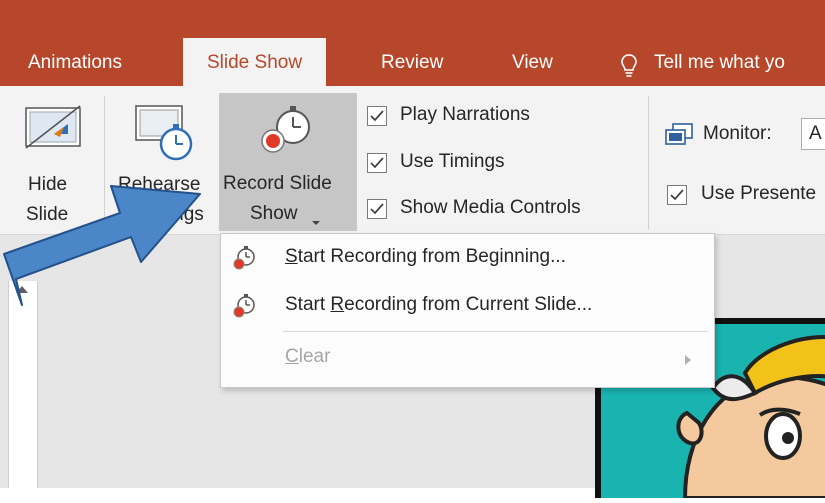 The height and width of the screenshot is (503, 825). Describe the element at coordinates (308, 356) in the screenshot. I see `menu-item-label: Clear` at that location.